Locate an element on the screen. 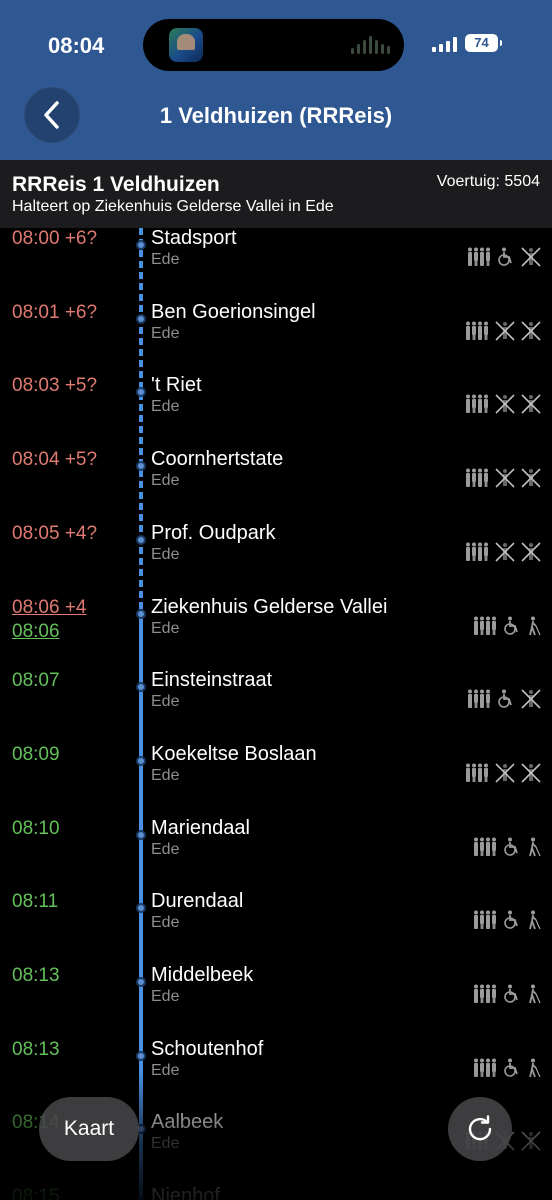 Image resolution: width=552 pixels, height=1200 pixels. stop-time: 08:04 +5? is located at coordinates (55, 460).